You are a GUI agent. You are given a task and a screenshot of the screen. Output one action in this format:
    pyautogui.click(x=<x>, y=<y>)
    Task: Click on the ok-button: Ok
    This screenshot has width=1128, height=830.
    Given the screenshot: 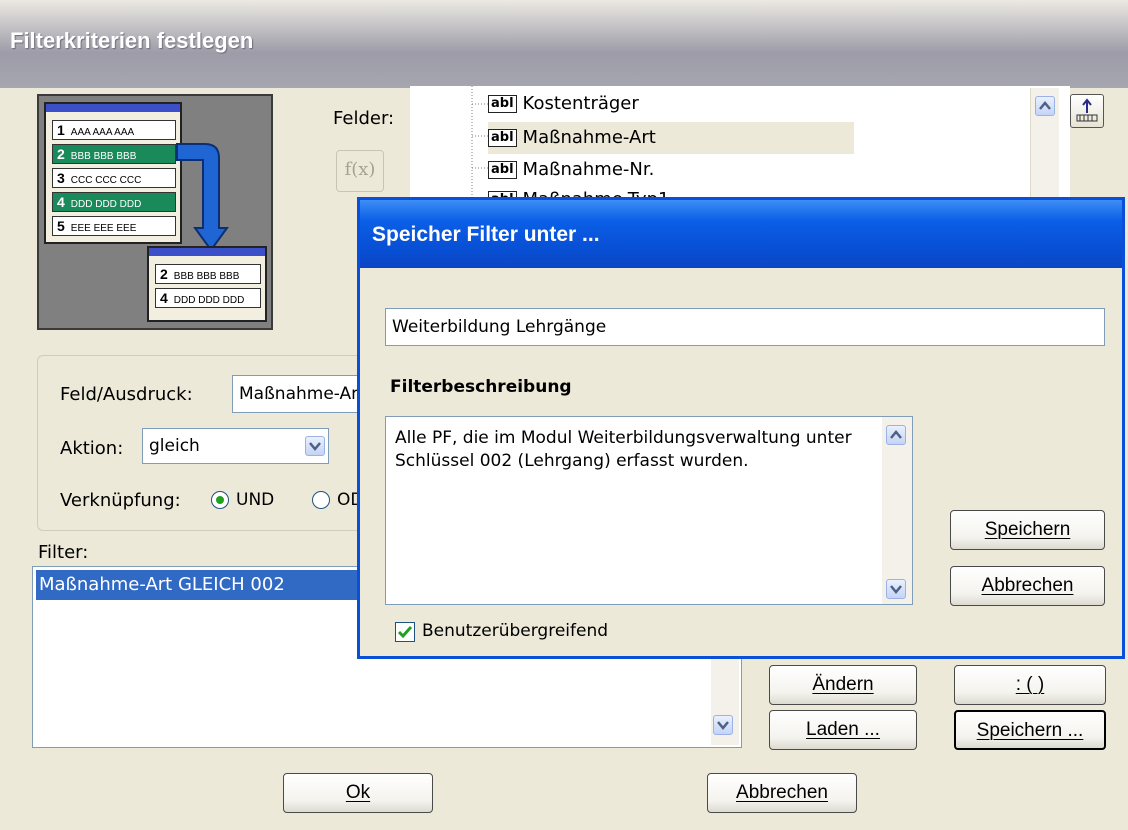 What is the action you would take?
    pyautogui.click(x=358, y=793)
    